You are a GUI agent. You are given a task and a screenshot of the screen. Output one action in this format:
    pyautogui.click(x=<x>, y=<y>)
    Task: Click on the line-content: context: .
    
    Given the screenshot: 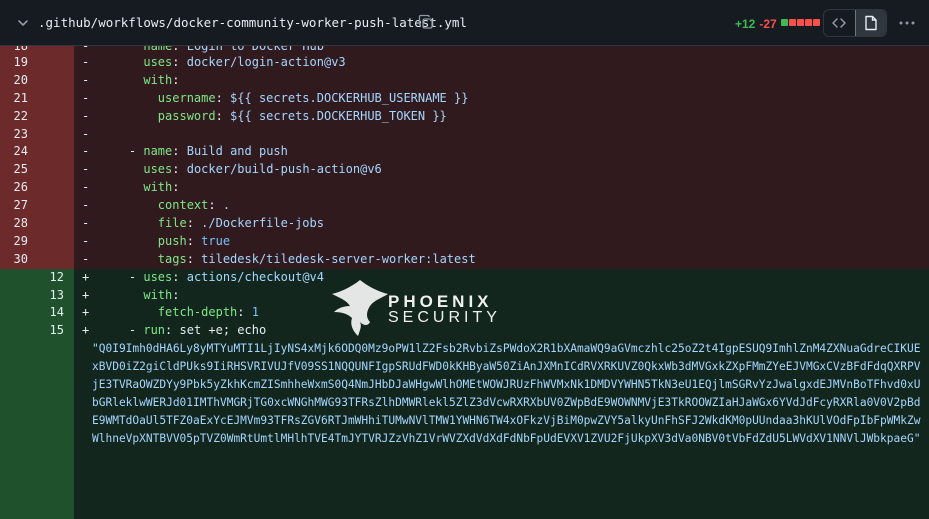 What is the action you would take?
    pyautogui.click(x=194, y=205)
    